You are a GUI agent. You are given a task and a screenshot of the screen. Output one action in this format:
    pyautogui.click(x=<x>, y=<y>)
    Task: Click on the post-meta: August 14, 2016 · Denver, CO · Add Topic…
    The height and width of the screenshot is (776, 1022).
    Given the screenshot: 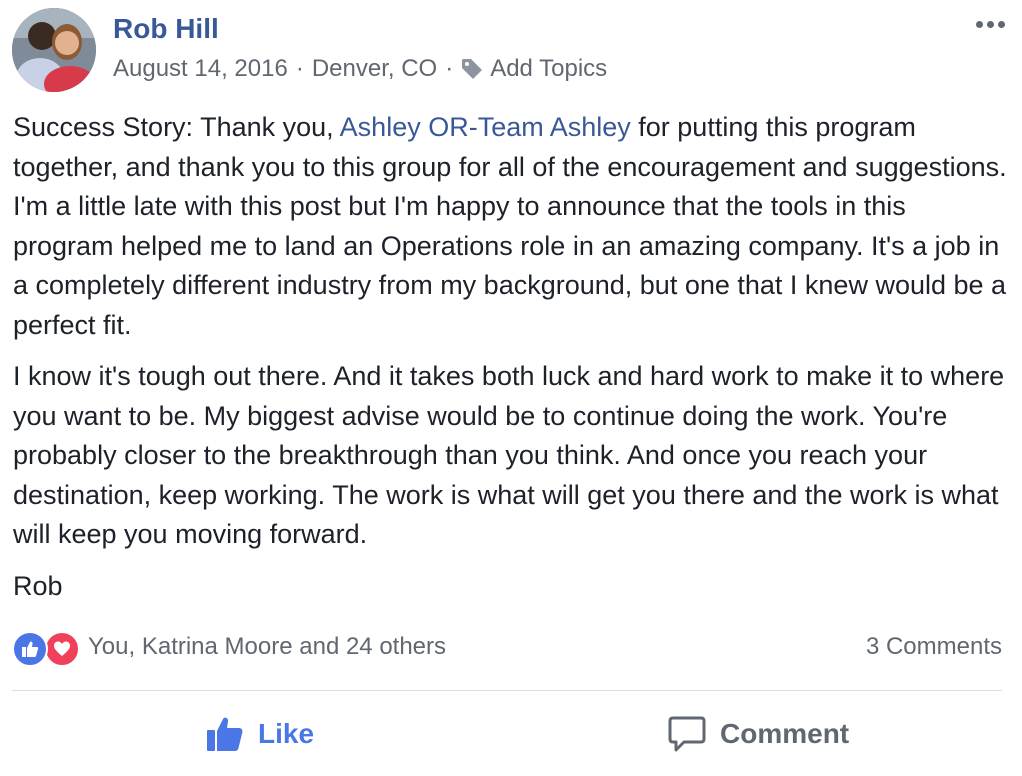 What is the action you would take?
    pyautogui.click(x=360, y=69)
    